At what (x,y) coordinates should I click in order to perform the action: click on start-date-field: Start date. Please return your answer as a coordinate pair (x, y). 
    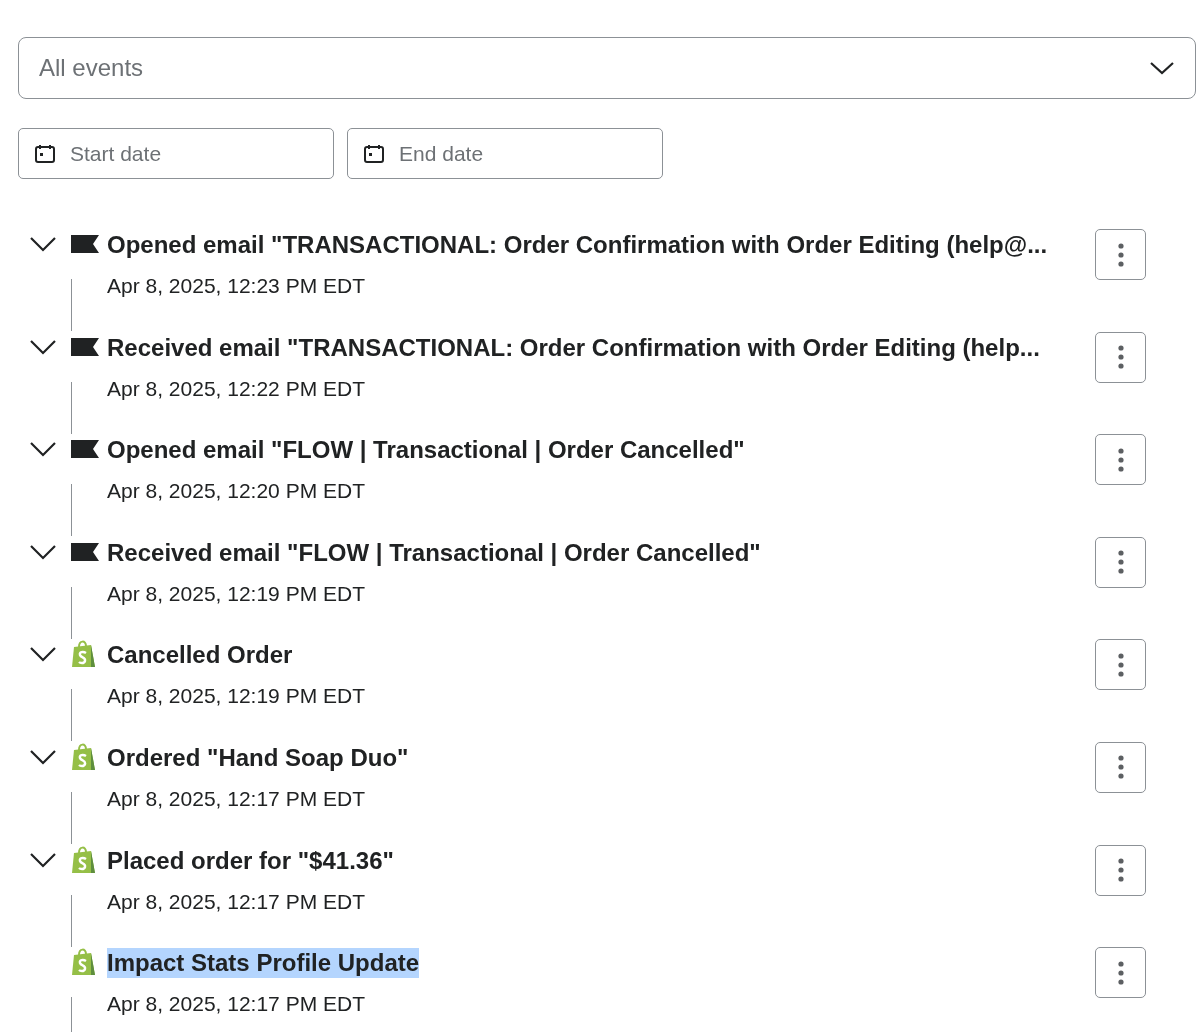
    Looking at the image, I should click on (176, 153).